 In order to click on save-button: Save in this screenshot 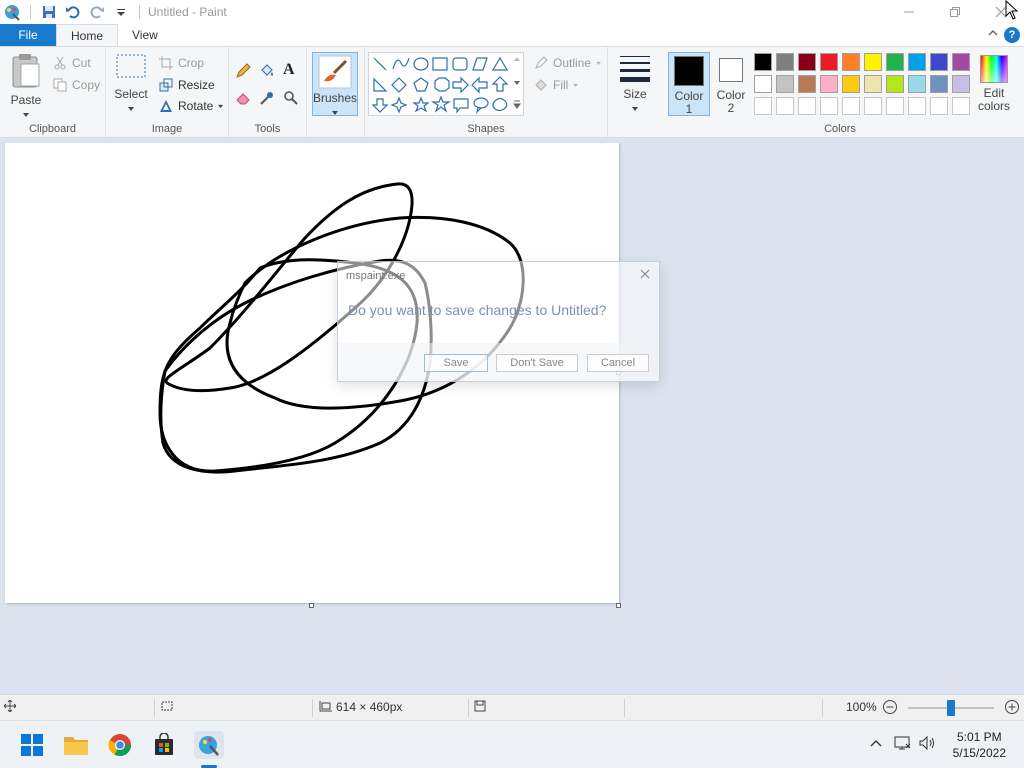, I will do `click(456, 363)`.